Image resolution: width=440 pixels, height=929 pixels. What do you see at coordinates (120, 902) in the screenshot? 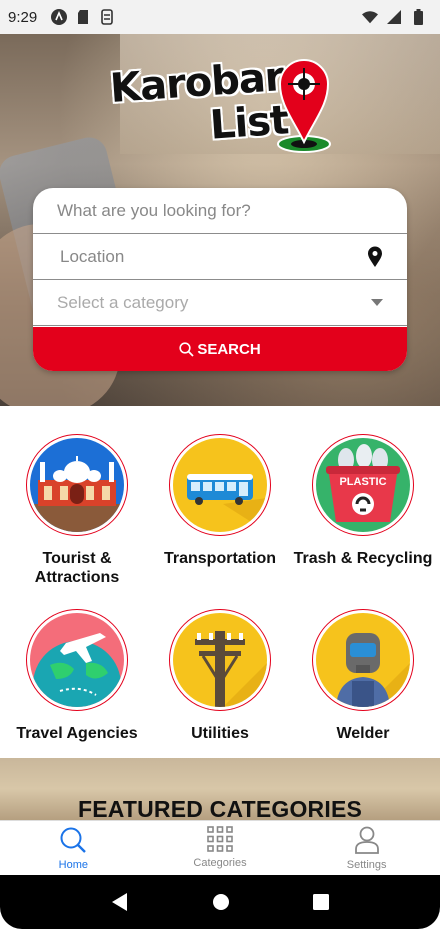
I see `back-icon` at bounding box center [120, 902].